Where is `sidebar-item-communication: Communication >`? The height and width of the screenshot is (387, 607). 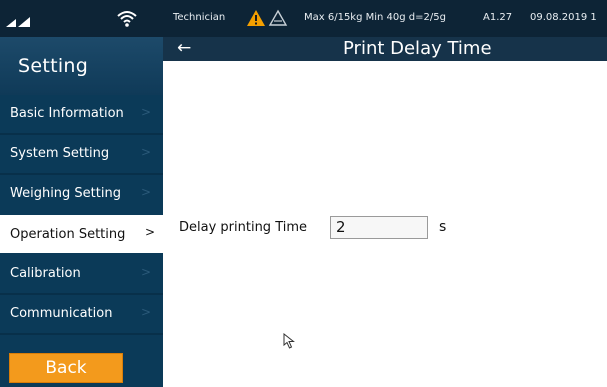 sidebar-item-communication: Communication > is located at coordinates (81, 313).